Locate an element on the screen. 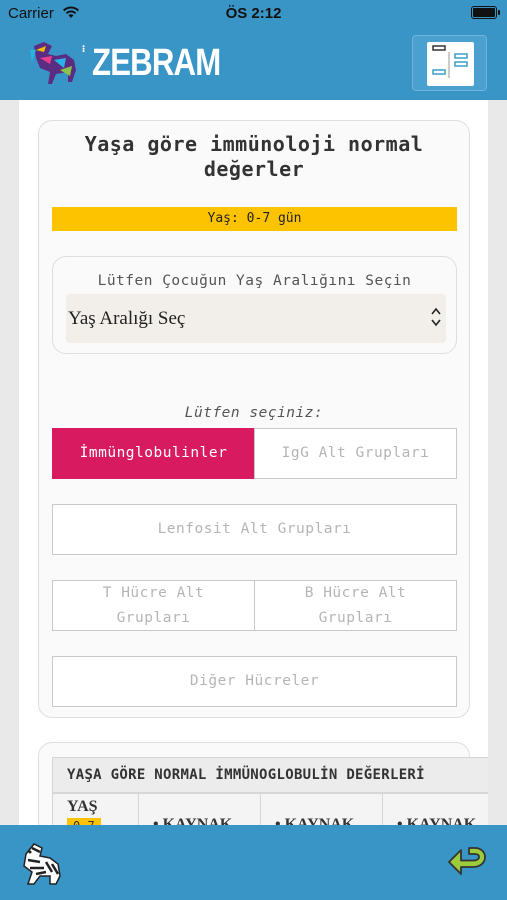  logo-small-text: ••• is located at coordinates (82, 49).